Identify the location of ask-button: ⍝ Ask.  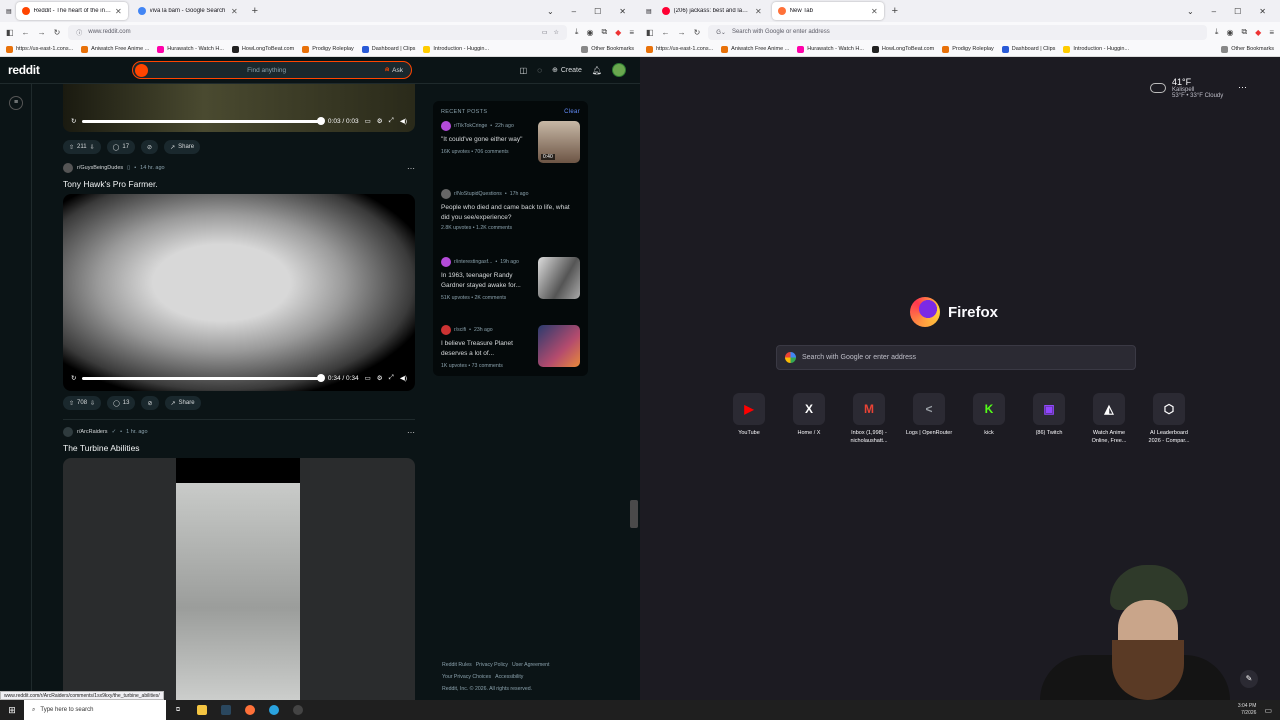
(394, 70).